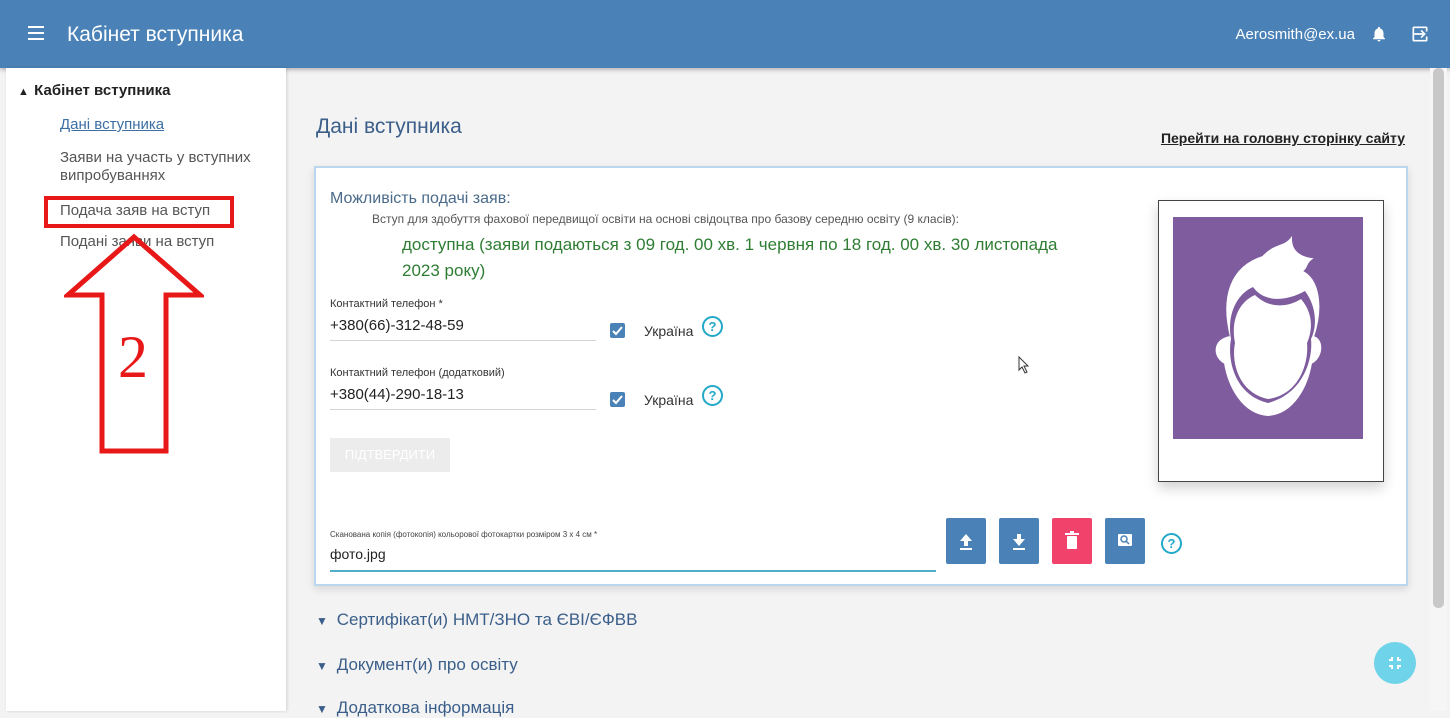 The width and height of the screenshot is (1450, 718). What do you see at coordinates (155, 34) in the screenshot?
I see `app-title: Кабінет вступника` at bounding box center [155, 34].